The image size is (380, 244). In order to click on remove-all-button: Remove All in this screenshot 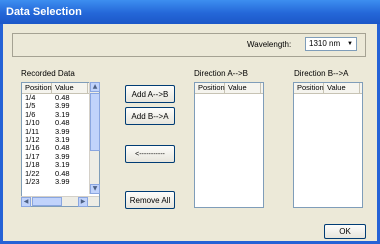, I will do `click(150, 200)`.